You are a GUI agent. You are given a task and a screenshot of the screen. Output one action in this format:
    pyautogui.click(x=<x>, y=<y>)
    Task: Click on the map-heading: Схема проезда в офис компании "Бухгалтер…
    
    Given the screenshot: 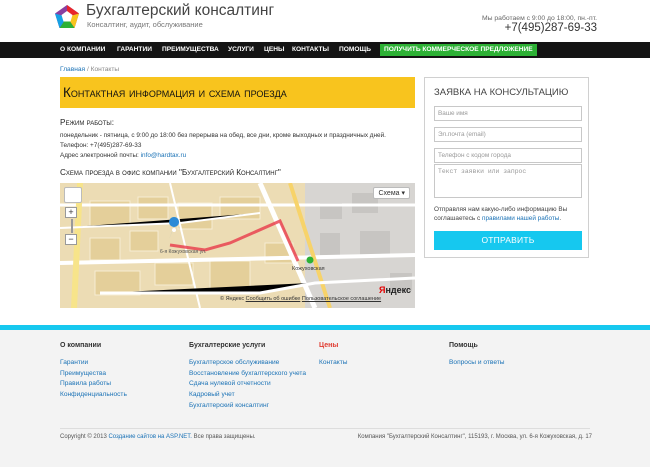 What is the action you would take?
    pyautogui.click(x=170, y=172)
    